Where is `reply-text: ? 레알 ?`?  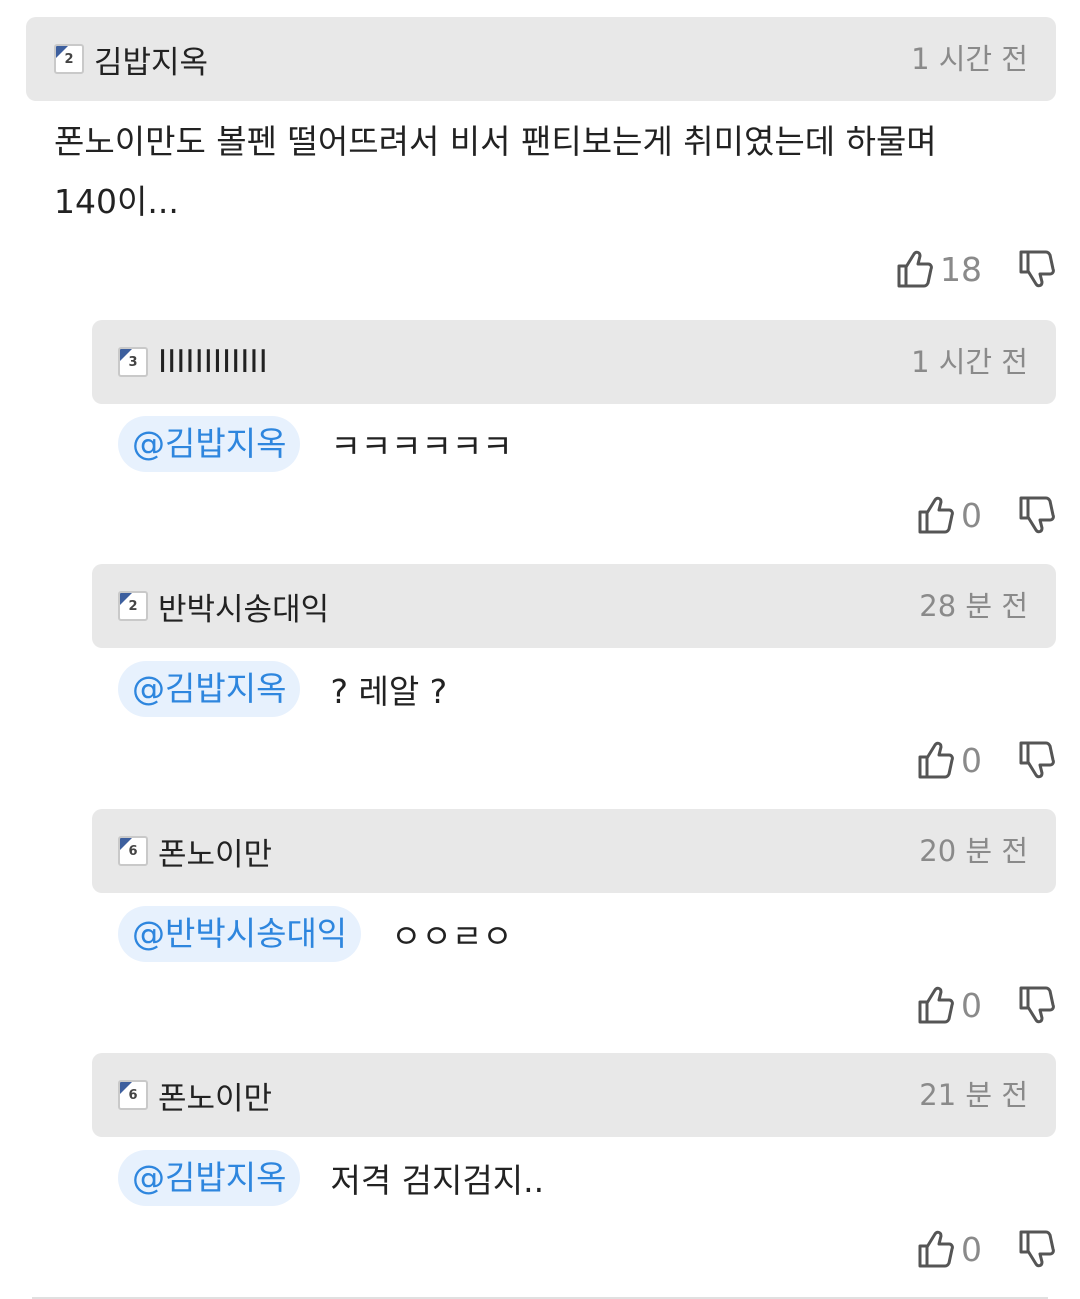 reply-text: ? 레알 ? is located at coordinates (389, 691).